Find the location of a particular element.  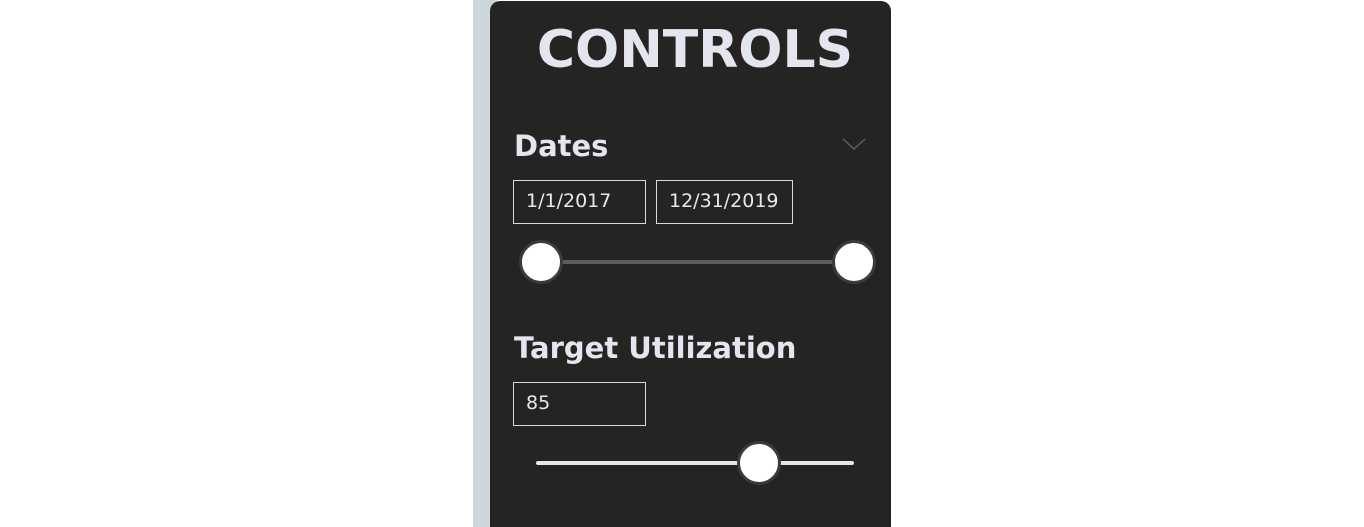

target-utilization-slider-handle is located at coordinates (759, 463).